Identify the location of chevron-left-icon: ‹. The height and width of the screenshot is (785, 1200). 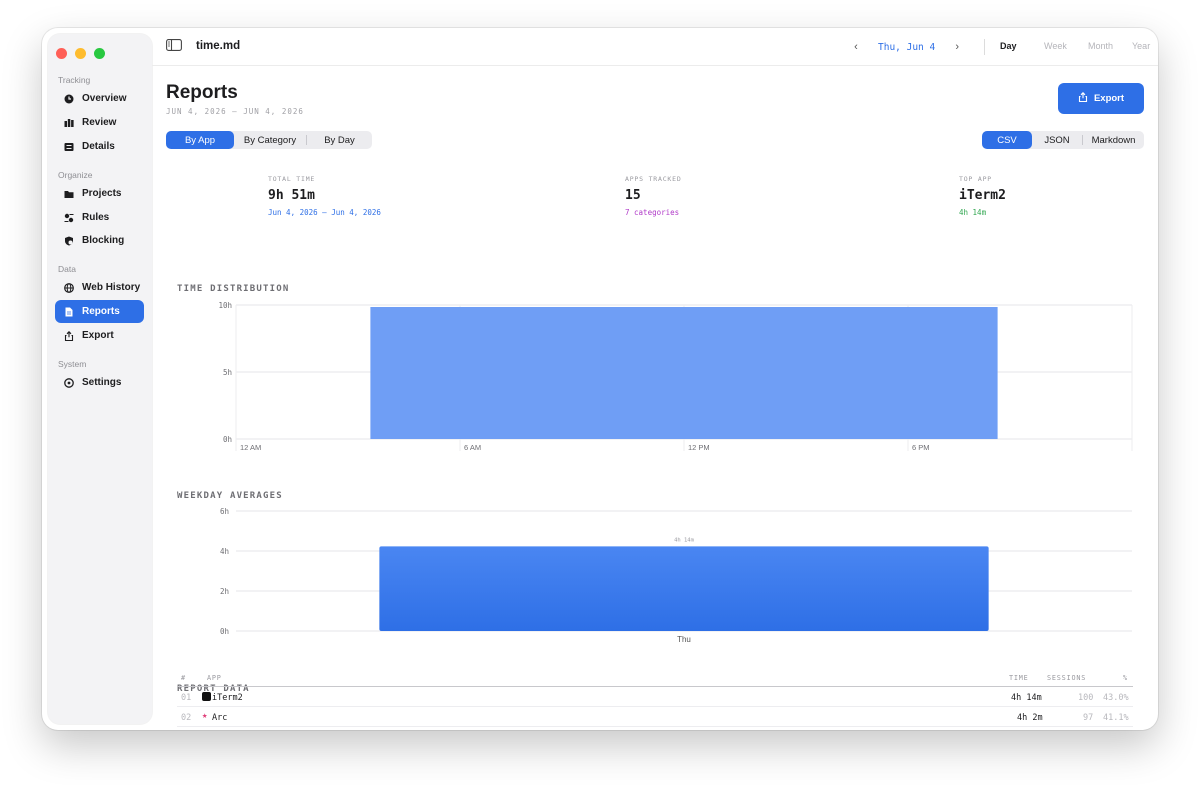
(856, 47).